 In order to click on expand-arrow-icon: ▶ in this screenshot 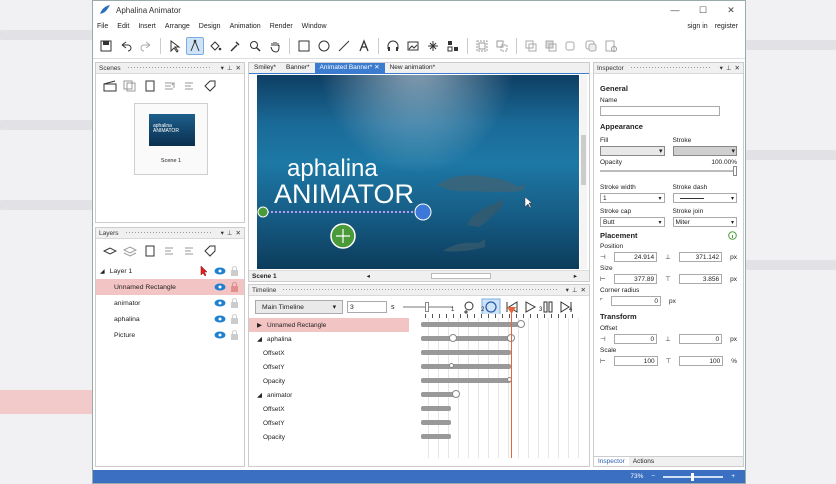, I will do `click(259, 325)`.